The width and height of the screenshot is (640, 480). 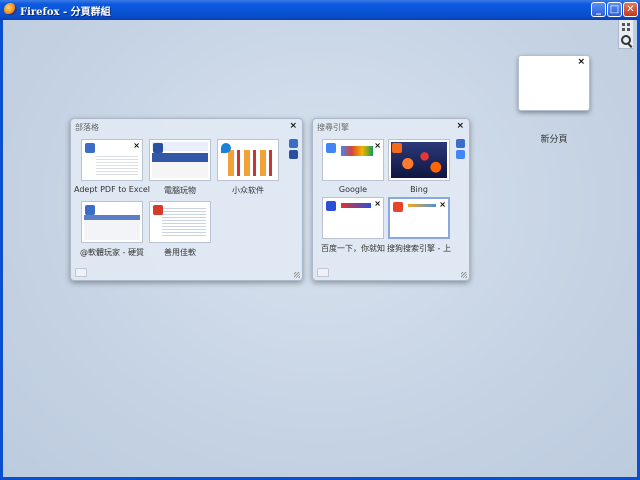 What do you see at coordinates (626, 27) in the screenshot?
I see `tab-groups-icon` at bounding box center [626, 27].